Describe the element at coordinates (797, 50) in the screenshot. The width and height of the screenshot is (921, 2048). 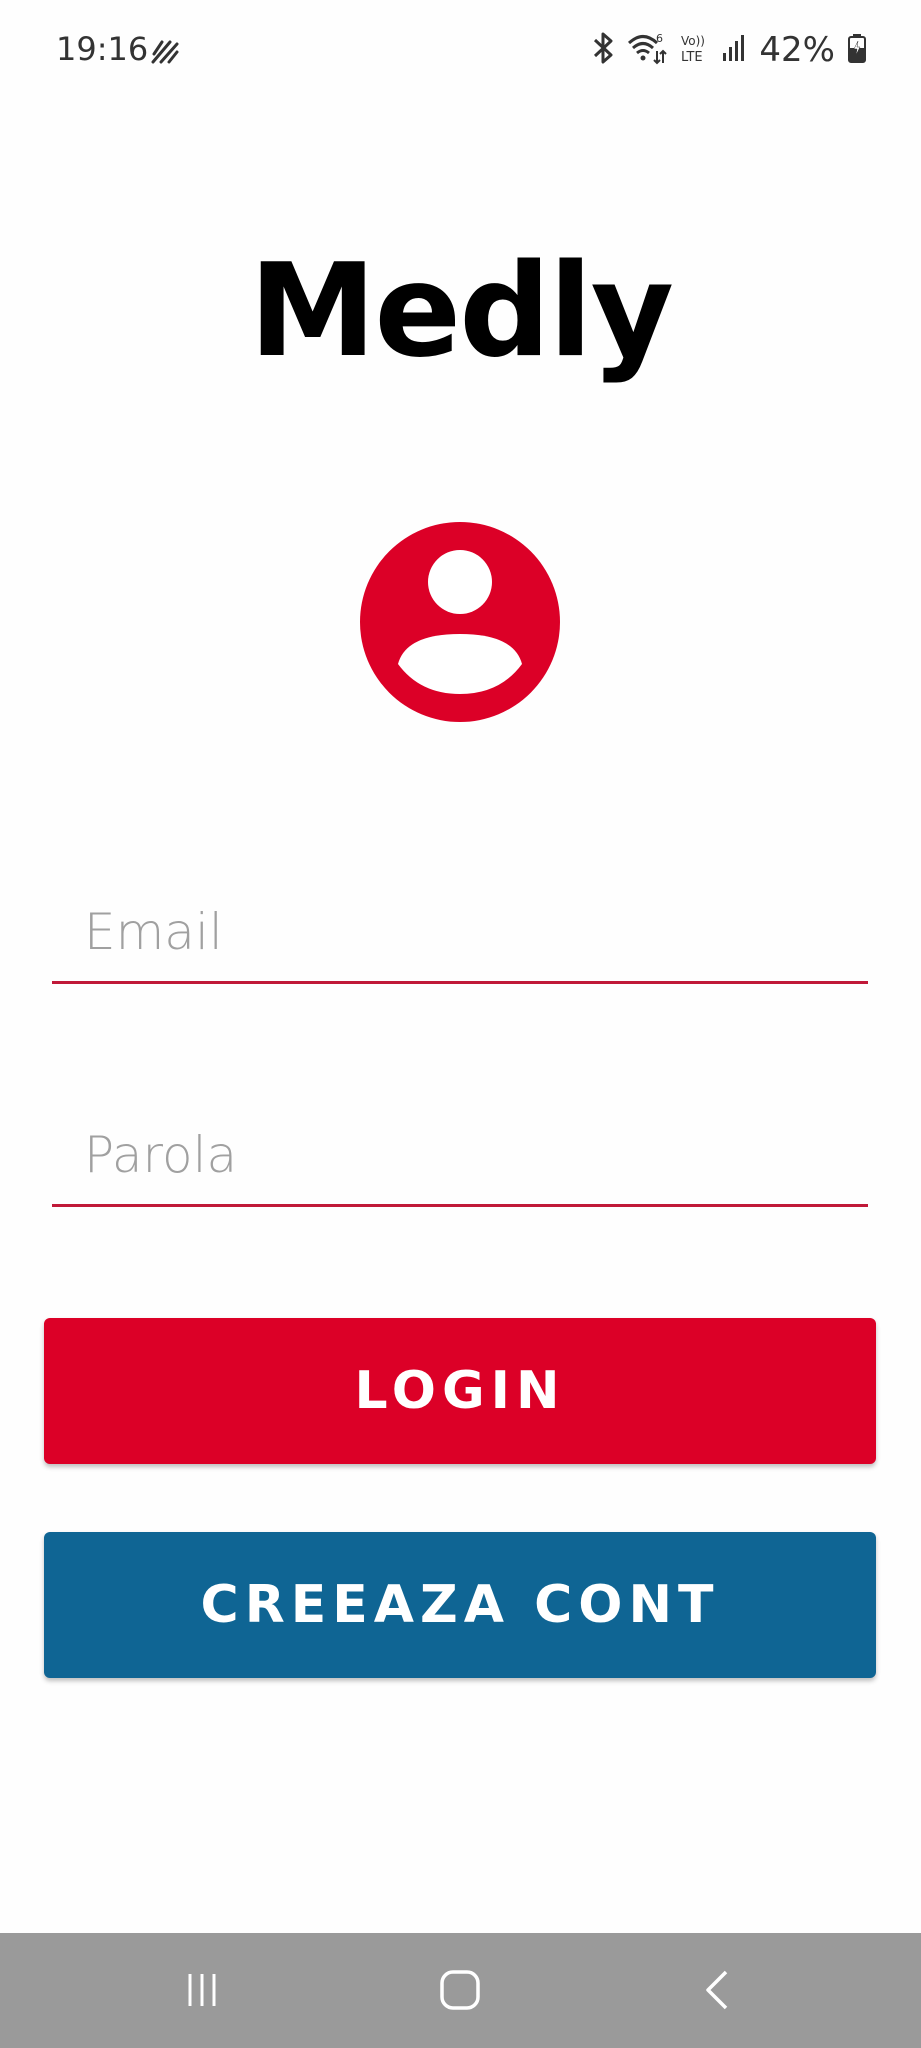
I see `battery-percent: 42%` at that location.